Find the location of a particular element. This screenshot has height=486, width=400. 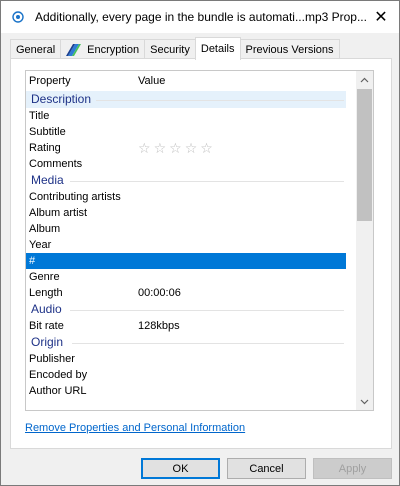

column-header-value: Value is located at coordinates (151, 81).